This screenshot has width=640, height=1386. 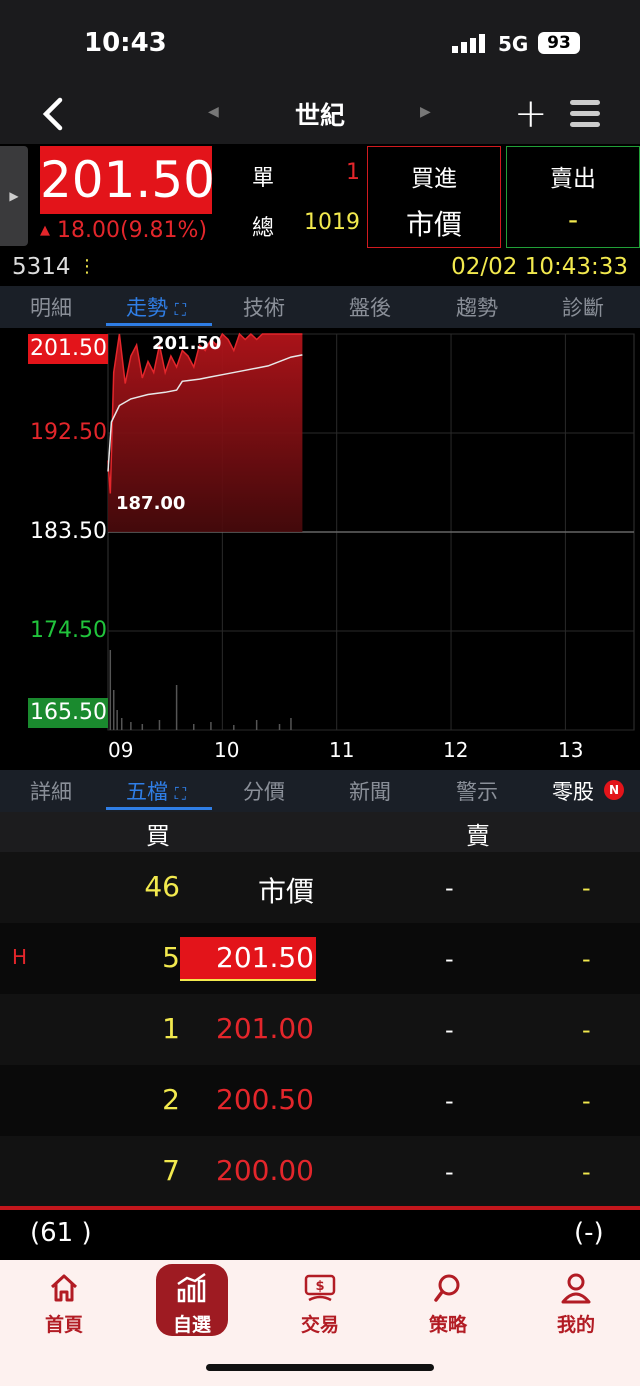 What do you see at coordinates (573, 791) in the screenshot?
I see `tab-odd-lot: 零股` at bounding box center [573, 791].